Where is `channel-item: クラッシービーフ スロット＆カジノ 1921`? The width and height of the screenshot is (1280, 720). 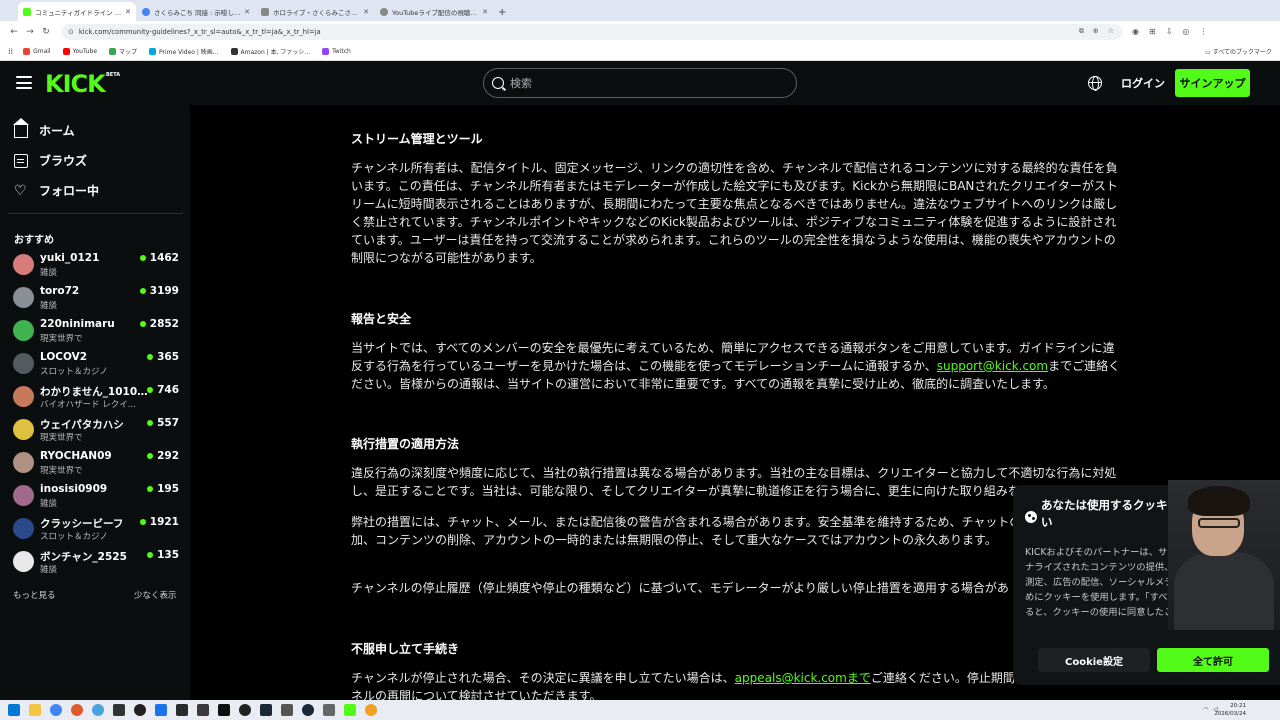
channel-item: クラッシービーフ スロット＆カジノ 1921 is located at coordinates (97, 531).